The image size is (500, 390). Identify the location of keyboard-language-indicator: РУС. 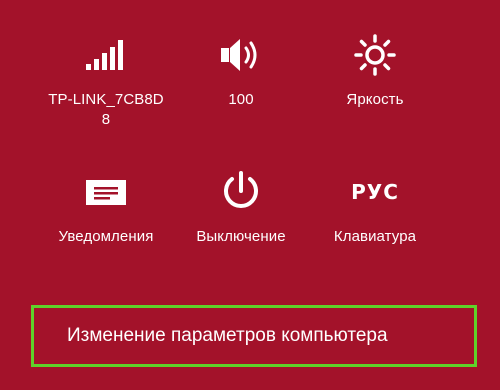
(375, 192).